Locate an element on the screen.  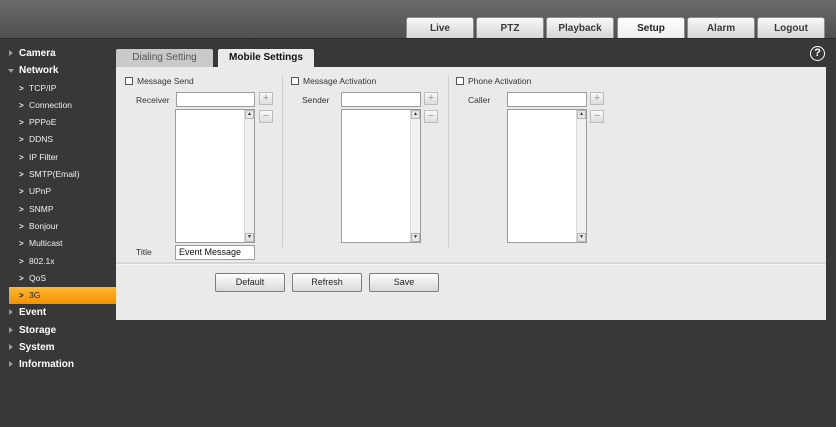
sidebar-category-label: System is located at coordinates (37, 348).